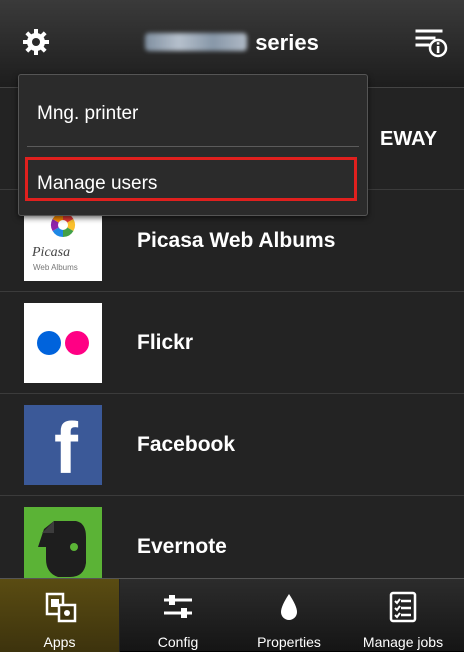  Describe the element at coordinates (63, 343) in the screenshot. I see `flickr-icon` at that location.